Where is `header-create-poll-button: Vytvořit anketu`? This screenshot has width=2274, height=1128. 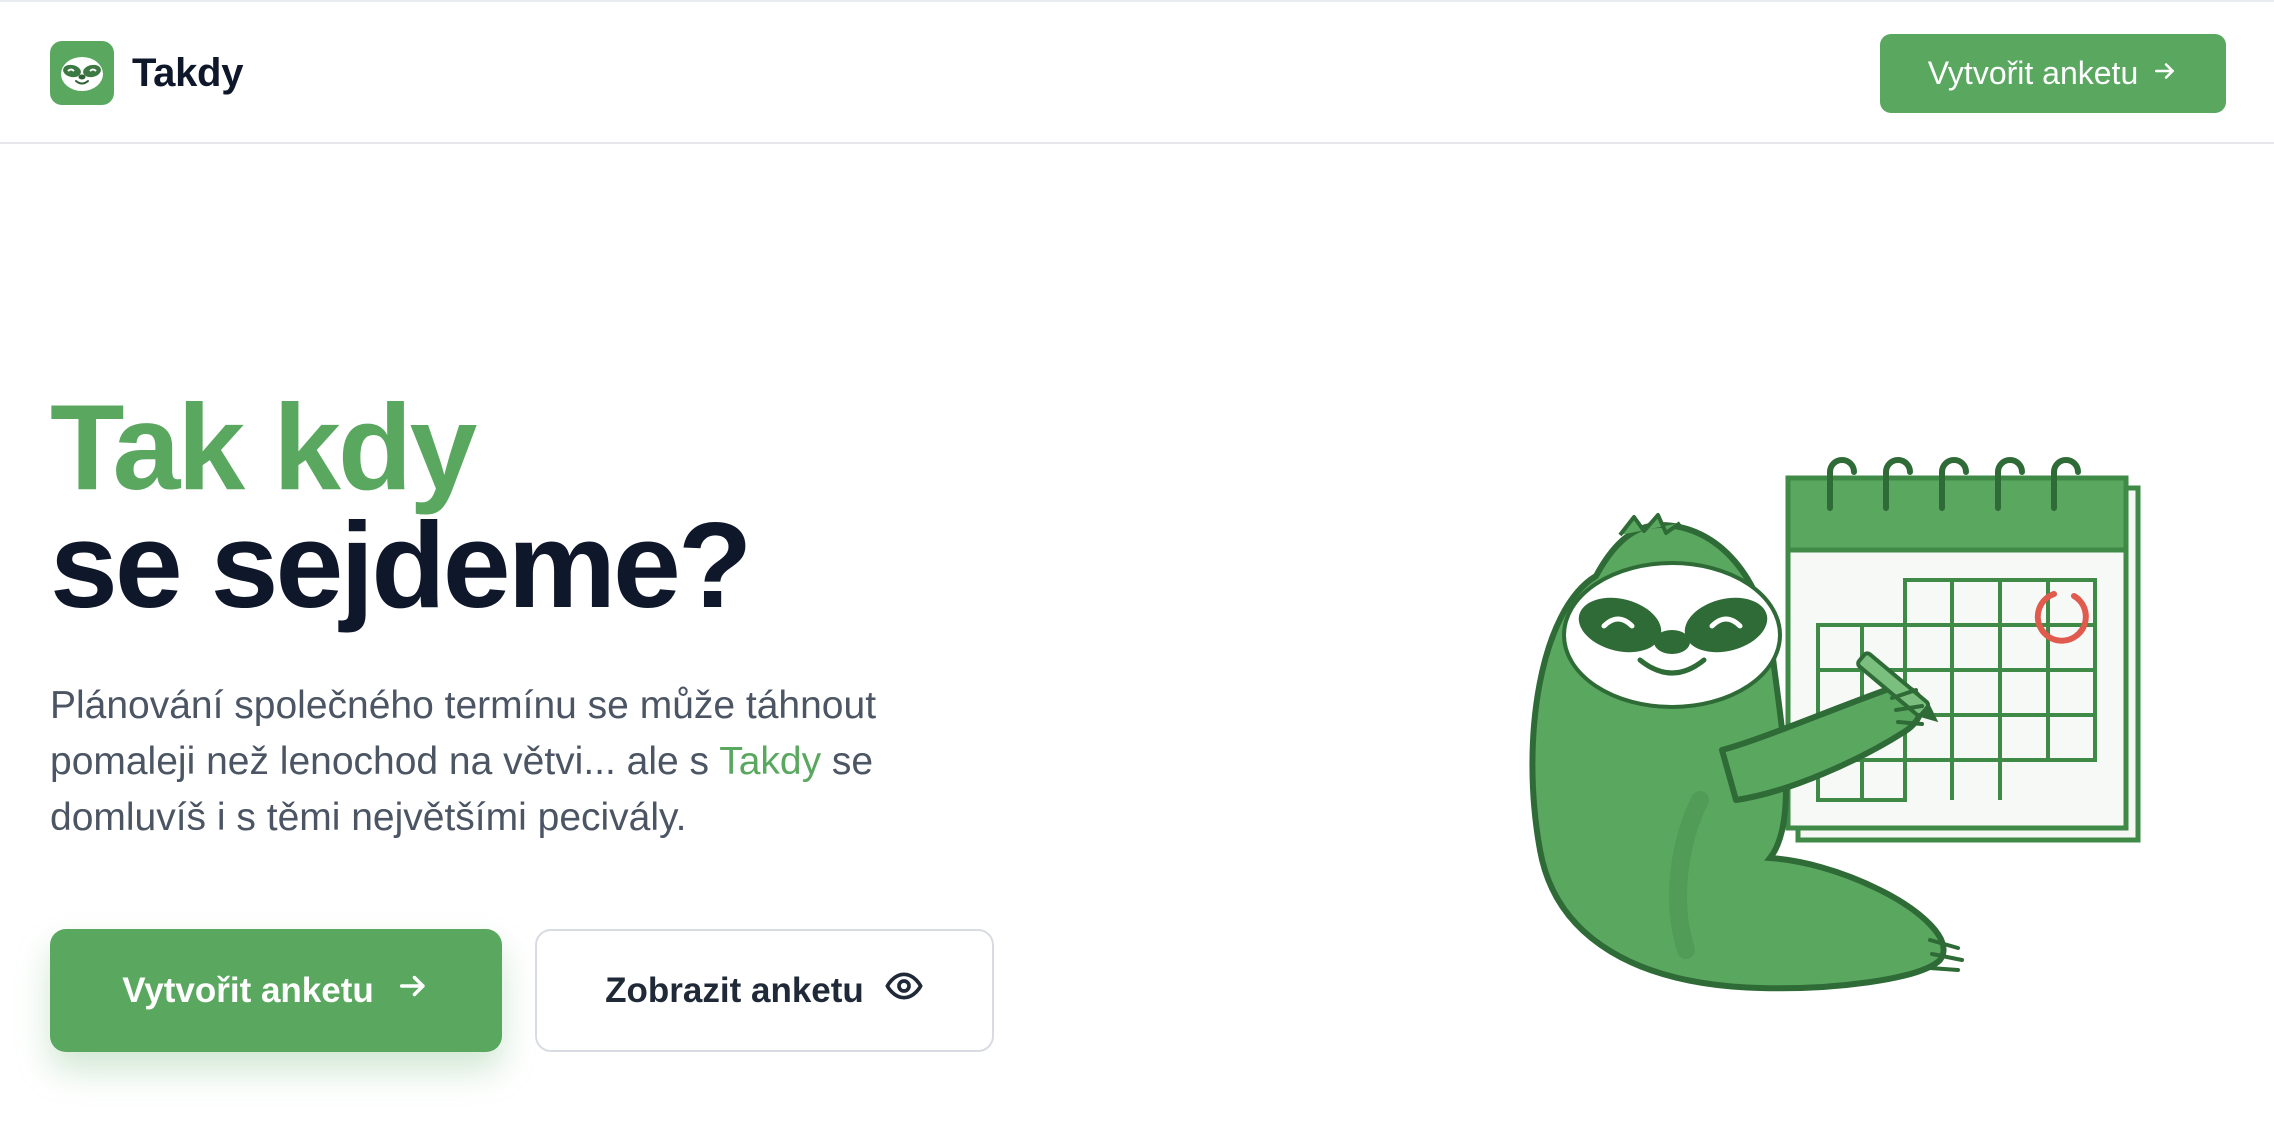
header-create-poll-button: Vytvořit anketu is located at coordinates (2053, 73).